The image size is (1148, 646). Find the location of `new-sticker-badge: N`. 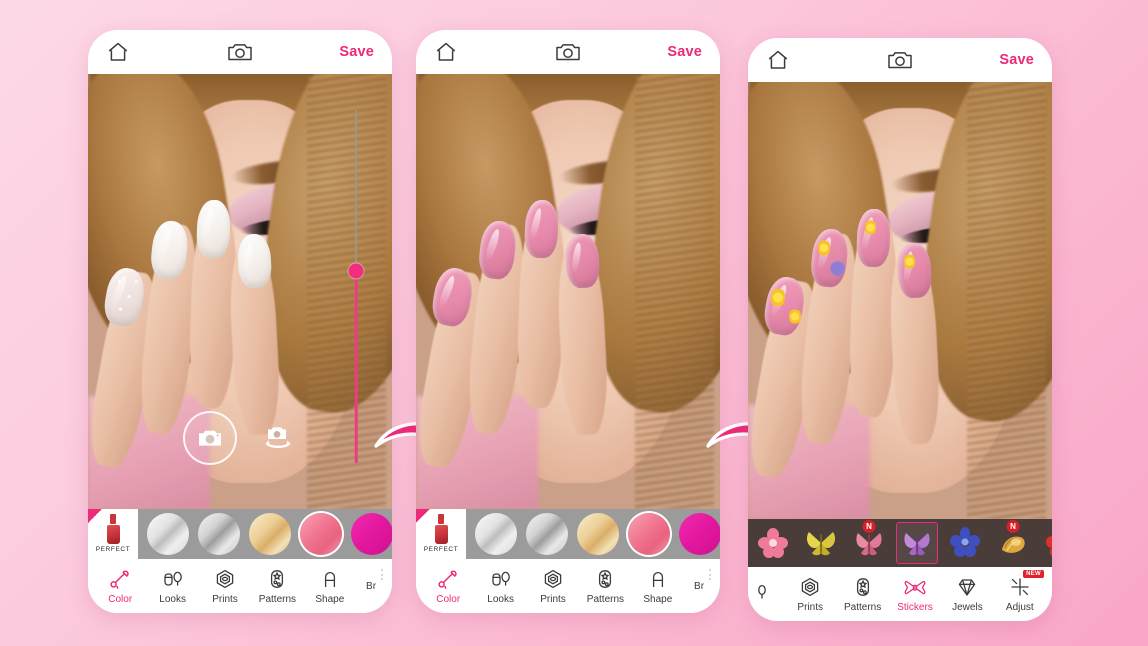

new-sticker-badge: N is located at coordinates (869, 526).